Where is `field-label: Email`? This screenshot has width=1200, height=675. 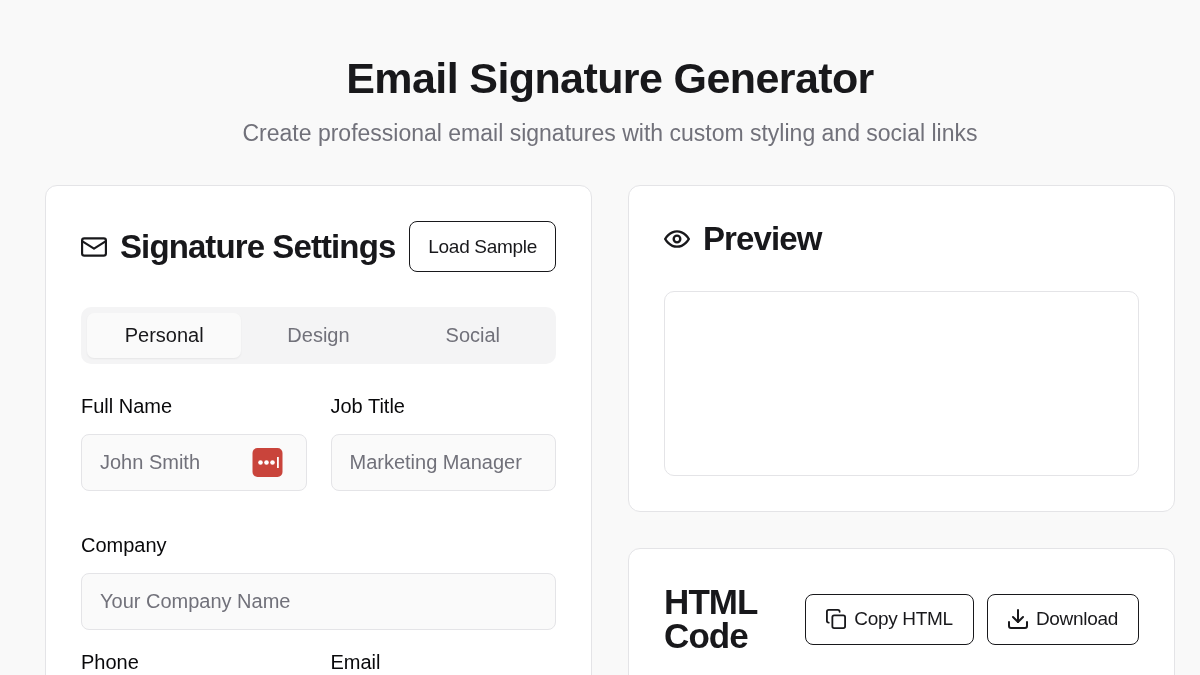 field-label: Email is located at coordinates (355, 662).